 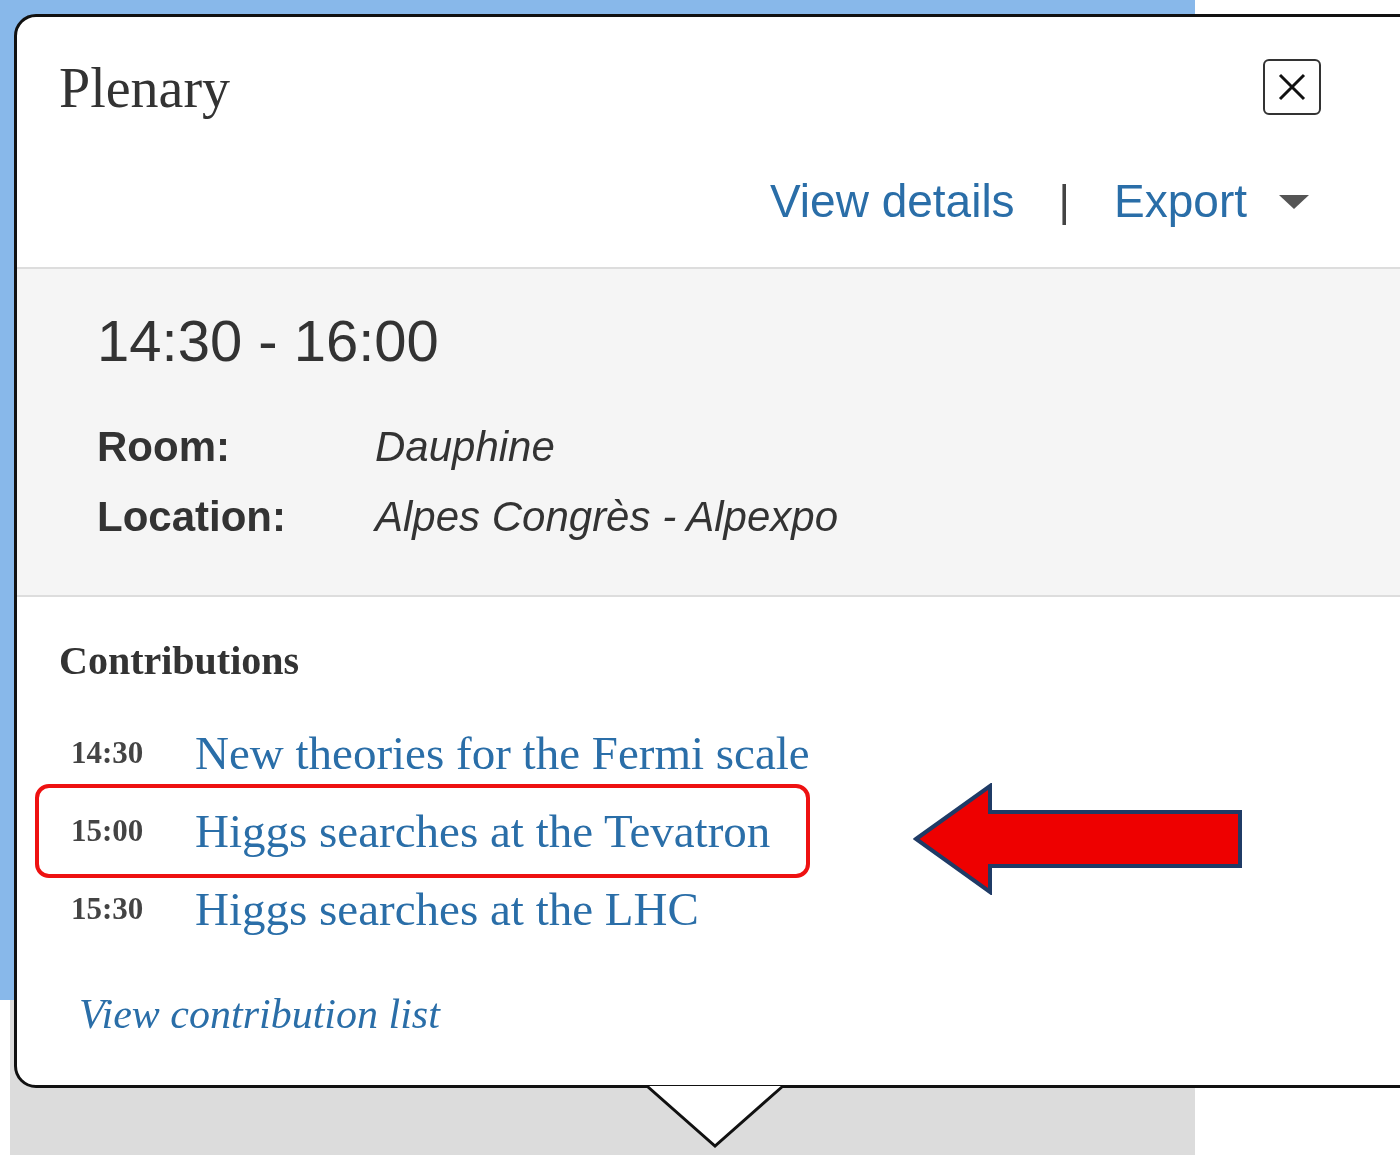 I want to click on detail-label: Room:, so click(x=164, y=447).